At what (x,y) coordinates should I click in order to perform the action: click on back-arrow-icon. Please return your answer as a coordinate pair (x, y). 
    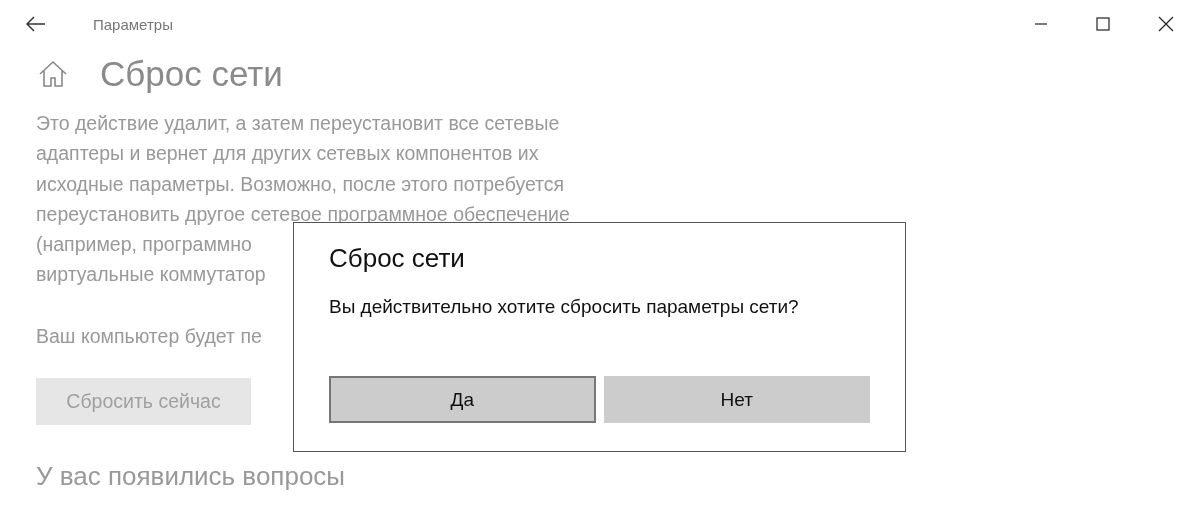
    Looking at the image, I should click on (36, 24).